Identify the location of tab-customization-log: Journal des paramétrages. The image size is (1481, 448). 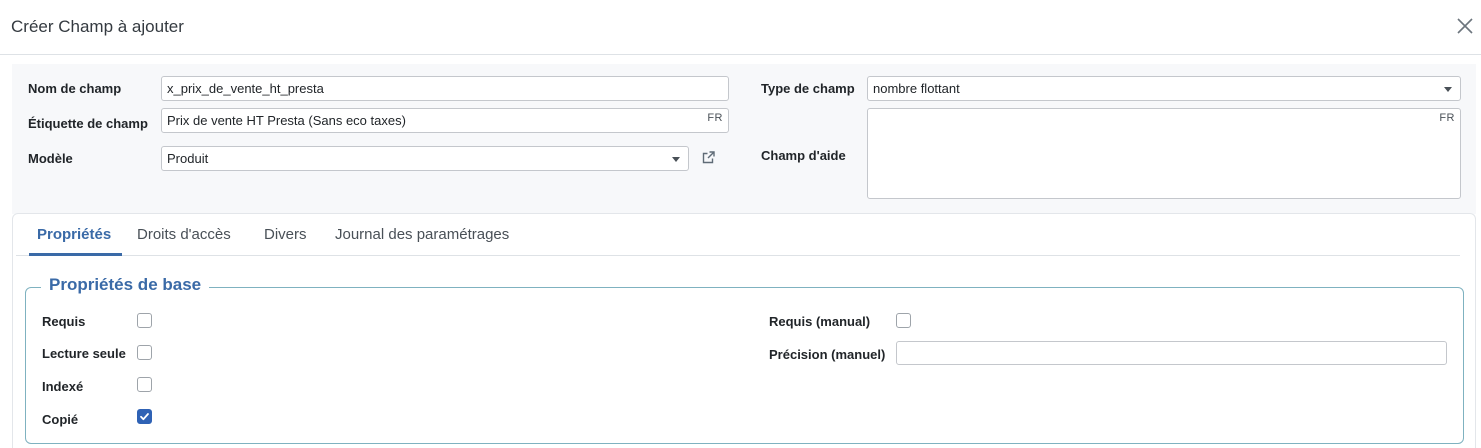
(422, 234).